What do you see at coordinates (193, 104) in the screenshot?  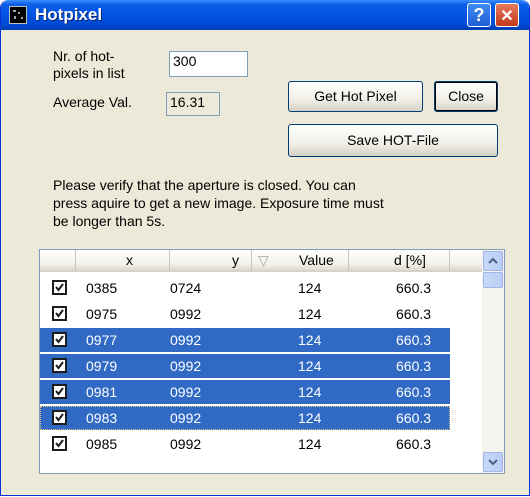 I see `average-value-field: 16.31` at bounding box center [193, 104].